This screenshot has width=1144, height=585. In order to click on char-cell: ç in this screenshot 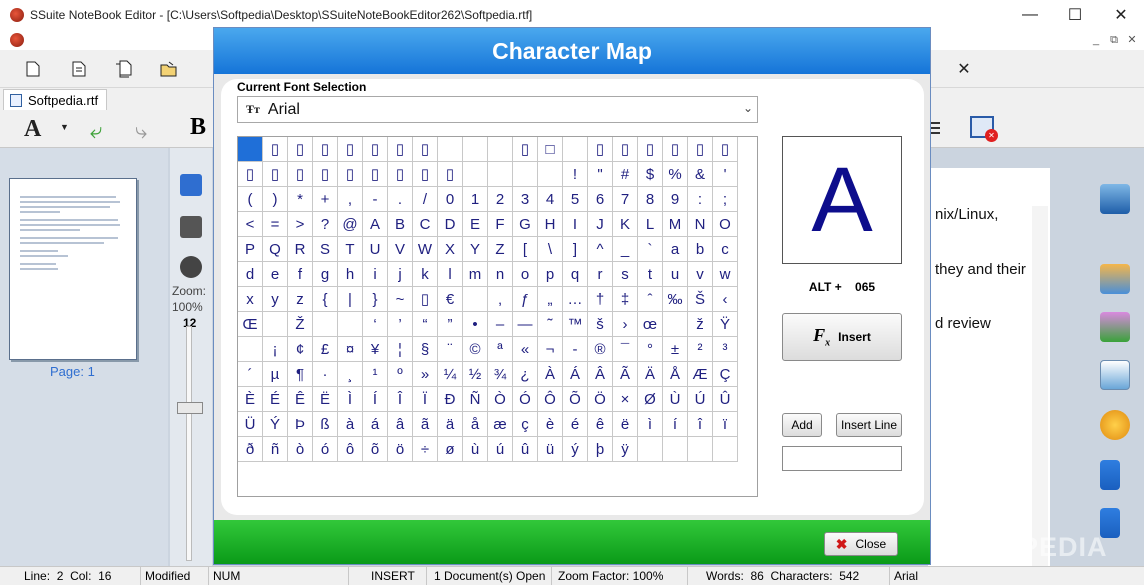, I will do `click(525, 424)`.